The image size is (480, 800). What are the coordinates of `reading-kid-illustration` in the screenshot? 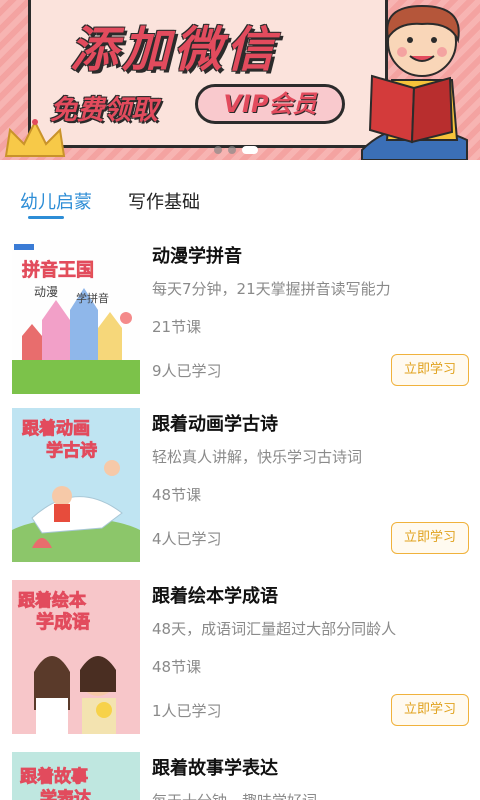 It's located at (414, 82).